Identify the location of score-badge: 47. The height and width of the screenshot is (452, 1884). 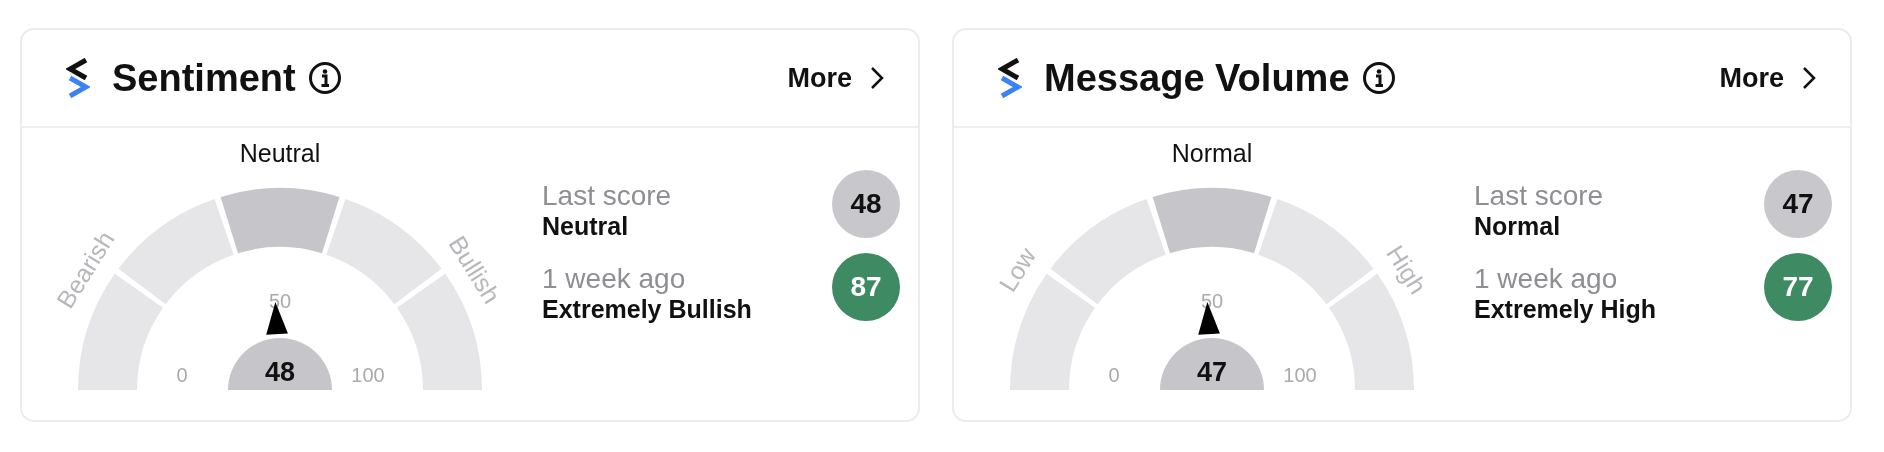
(1798, 204).